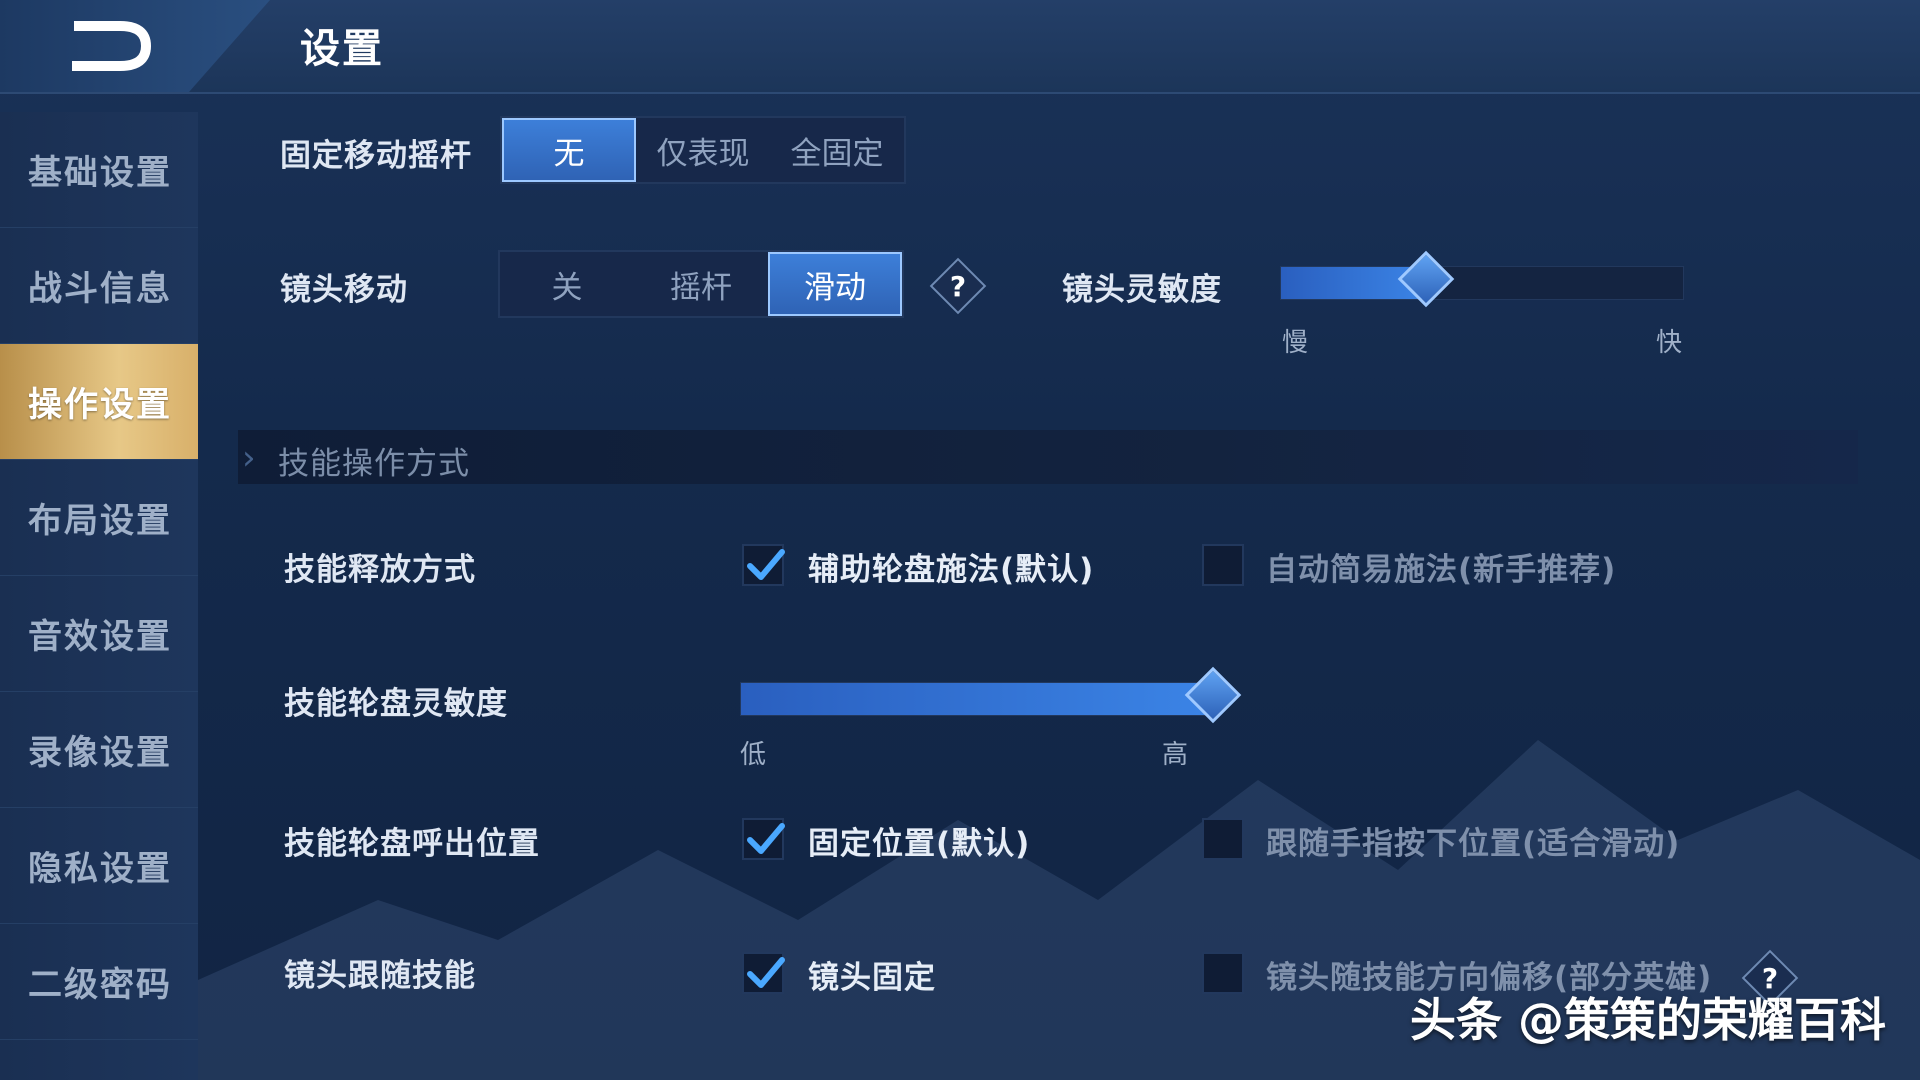 The height and width of the screenshot is (1080, 1920). What do you see at coordinates (1175, 755) in the screenshot?
I see `wheel-sensitivity-max: 高` at bounding box center [1175, 755].